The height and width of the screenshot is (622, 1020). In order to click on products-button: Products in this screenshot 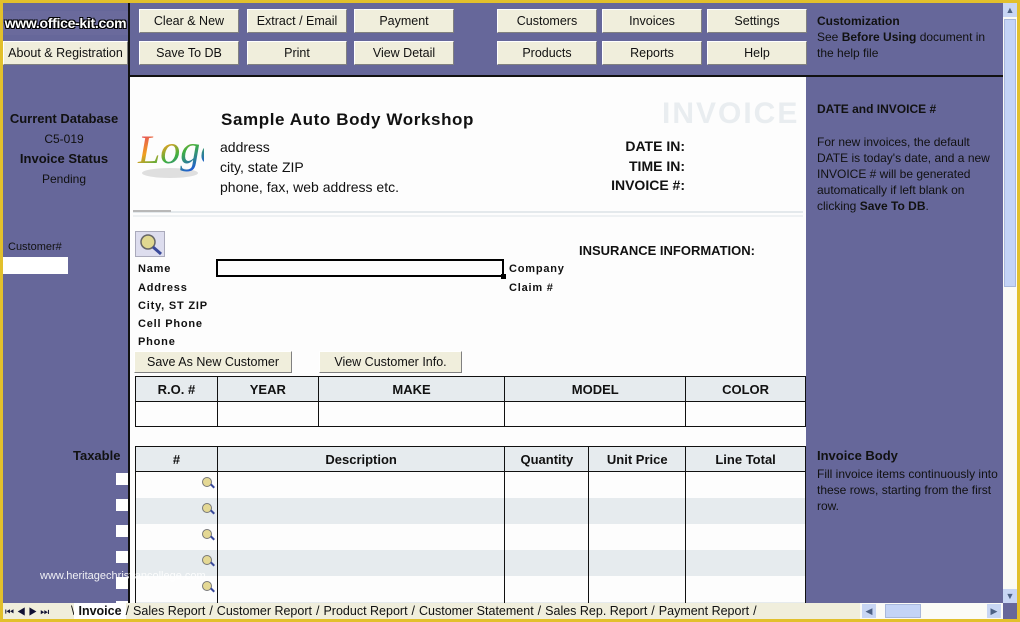, I will do `click(547, 53)`.